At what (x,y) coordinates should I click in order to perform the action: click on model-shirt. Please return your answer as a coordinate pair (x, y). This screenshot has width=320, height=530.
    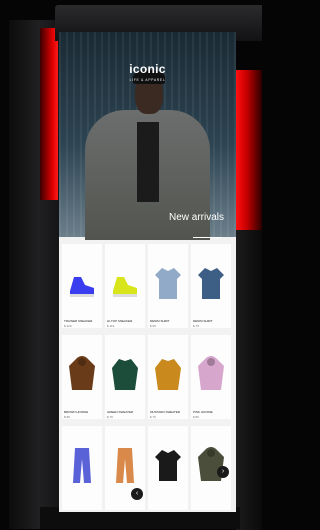
    Looking at the image, I should click on (148, 162).